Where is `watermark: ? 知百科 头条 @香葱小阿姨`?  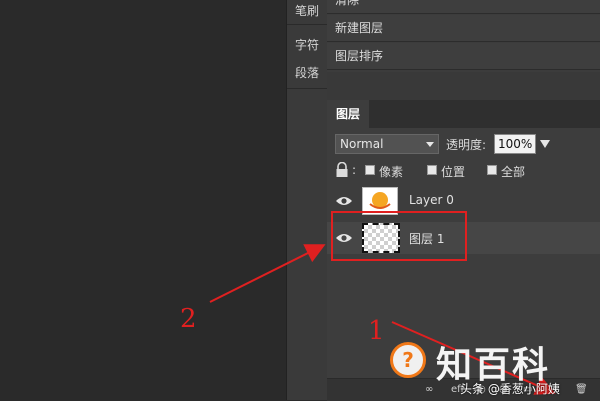
watermark: ? 知百科 头条 @香葱小阿姨 is located at coordinates (494, 370).